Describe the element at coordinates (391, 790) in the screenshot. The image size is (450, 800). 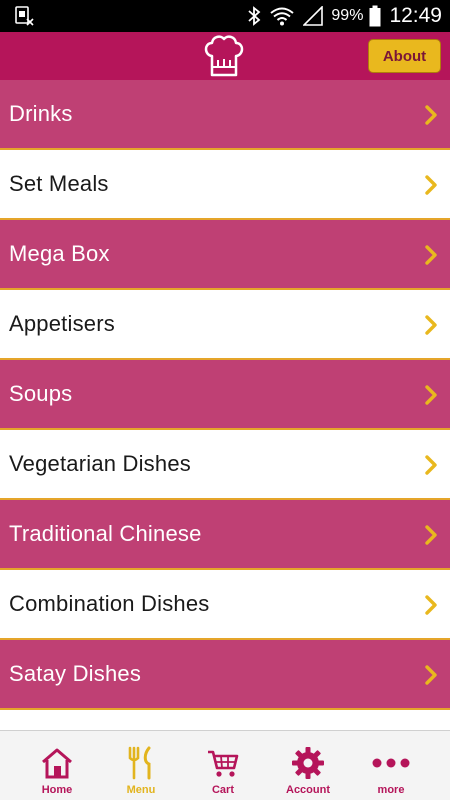
I see `nav-label: more` at that location.